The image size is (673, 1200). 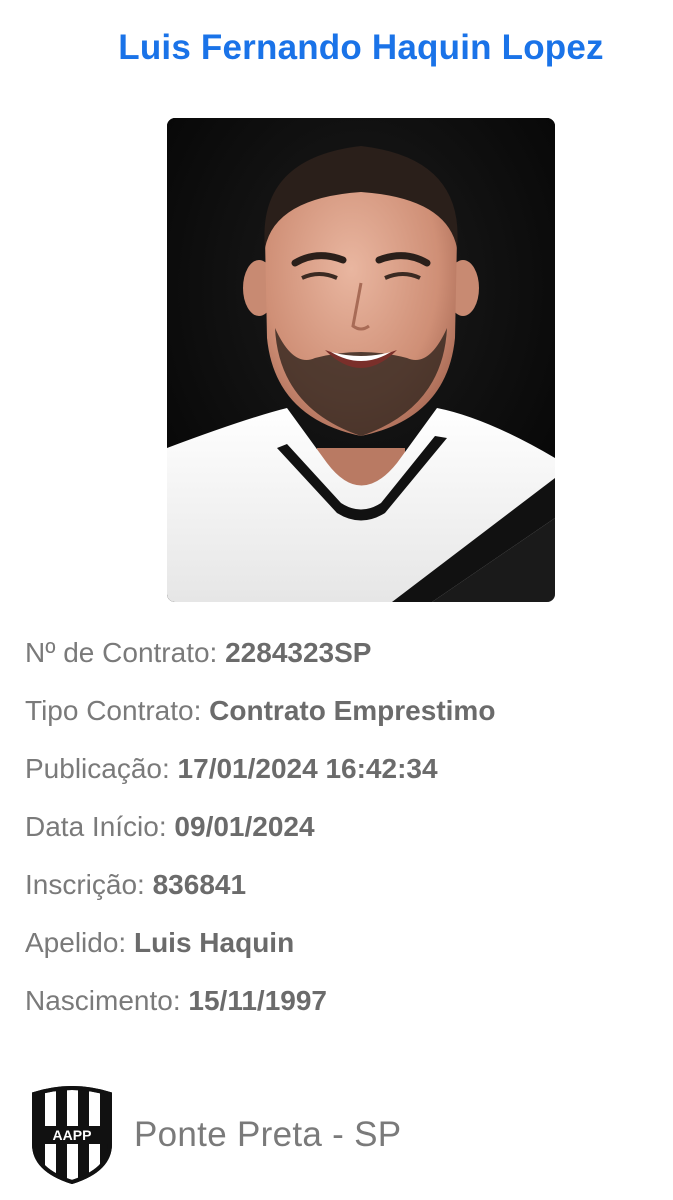 I want to click on detail-value: 17/01/2024 16:42:34, so click(x=307, y=768).